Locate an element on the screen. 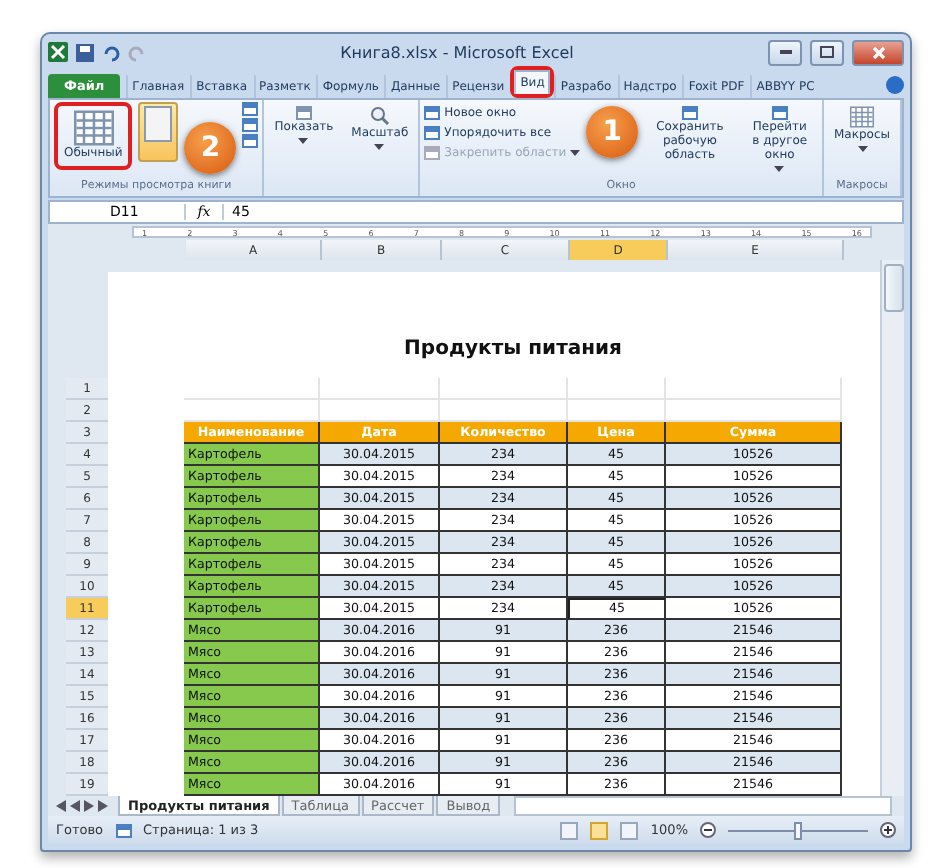 Image resolution: width=948 pixels, height=868 pixels. undo-icon is located at coordinates (111, 52).